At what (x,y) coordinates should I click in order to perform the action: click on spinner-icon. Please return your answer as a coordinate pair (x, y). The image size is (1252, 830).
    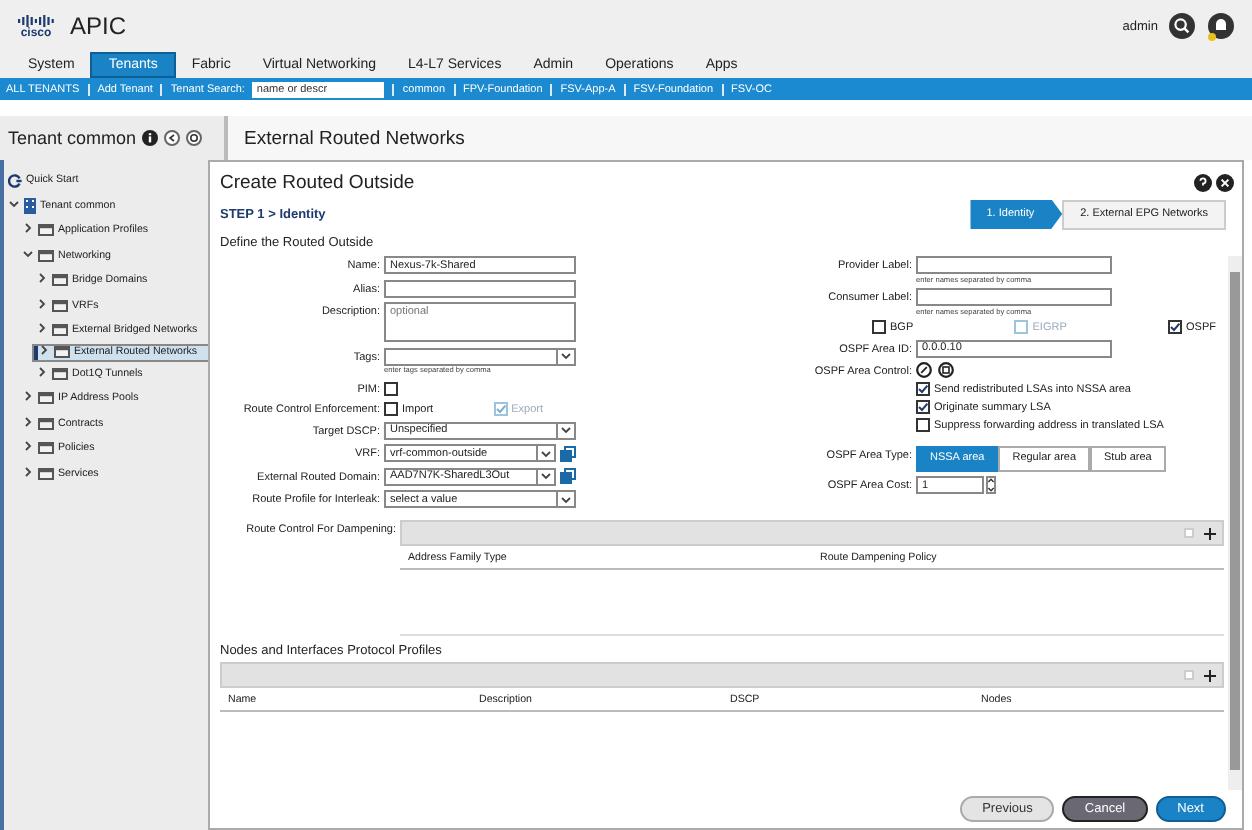
    Looking at the image, I should click on (991, 485).